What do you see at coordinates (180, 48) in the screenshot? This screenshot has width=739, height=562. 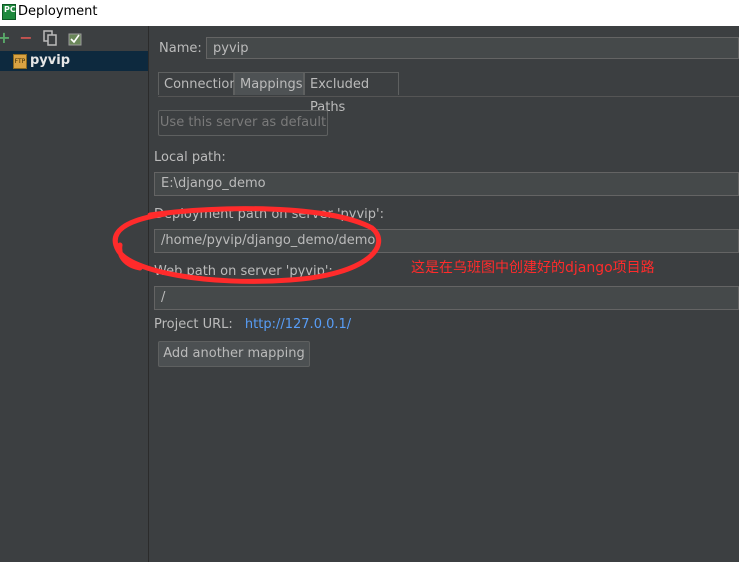 I see `name-label: Name:` at bounding box center [180, 48].